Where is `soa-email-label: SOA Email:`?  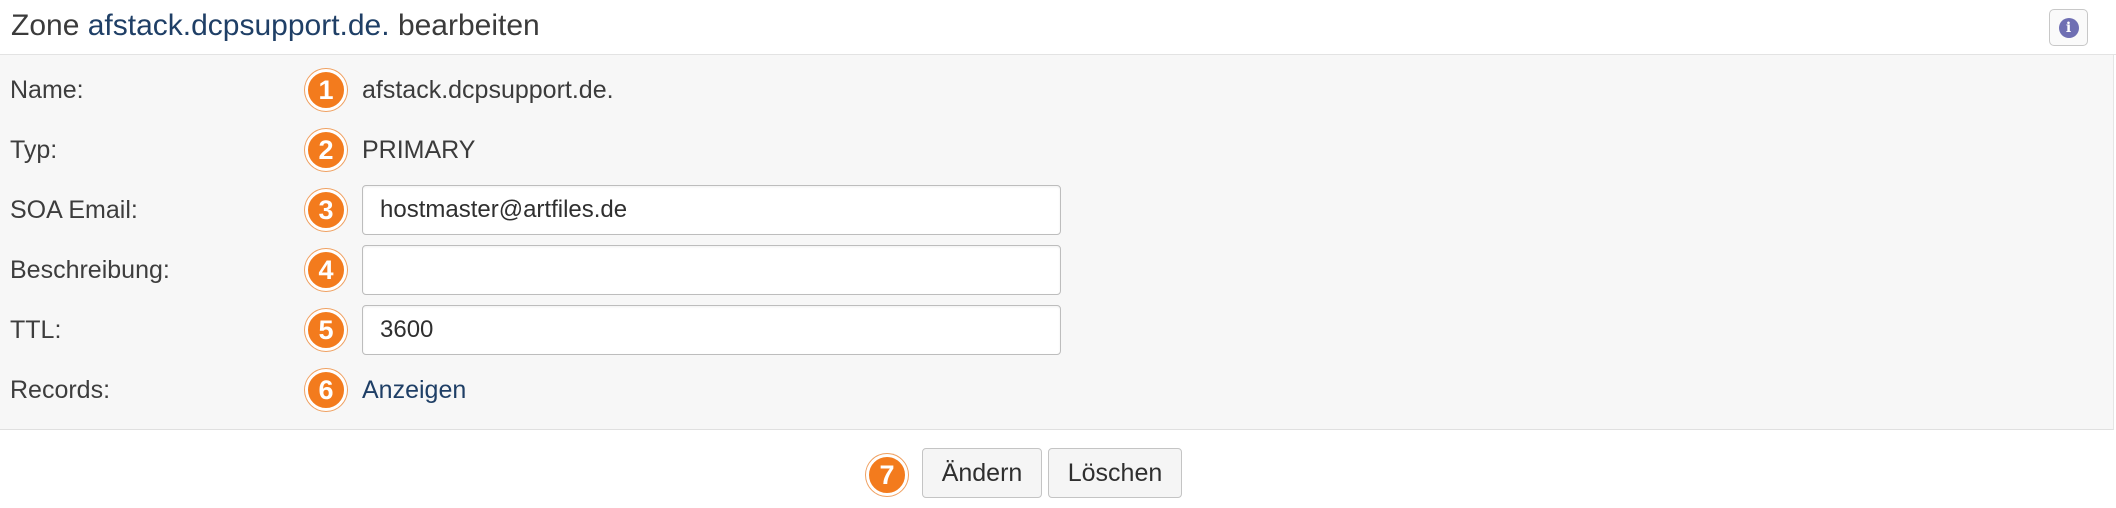 soa-email-label: SOA Email: is located at coordinates (74, 210).